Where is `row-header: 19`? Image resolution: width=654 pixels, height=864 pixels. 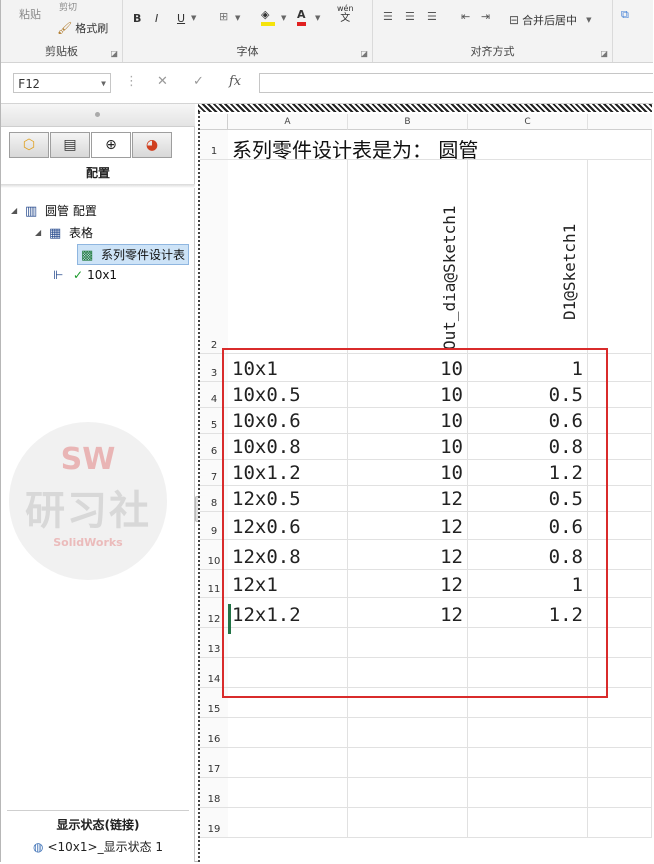
row-header: 19 is located at coordinates (214, 823).